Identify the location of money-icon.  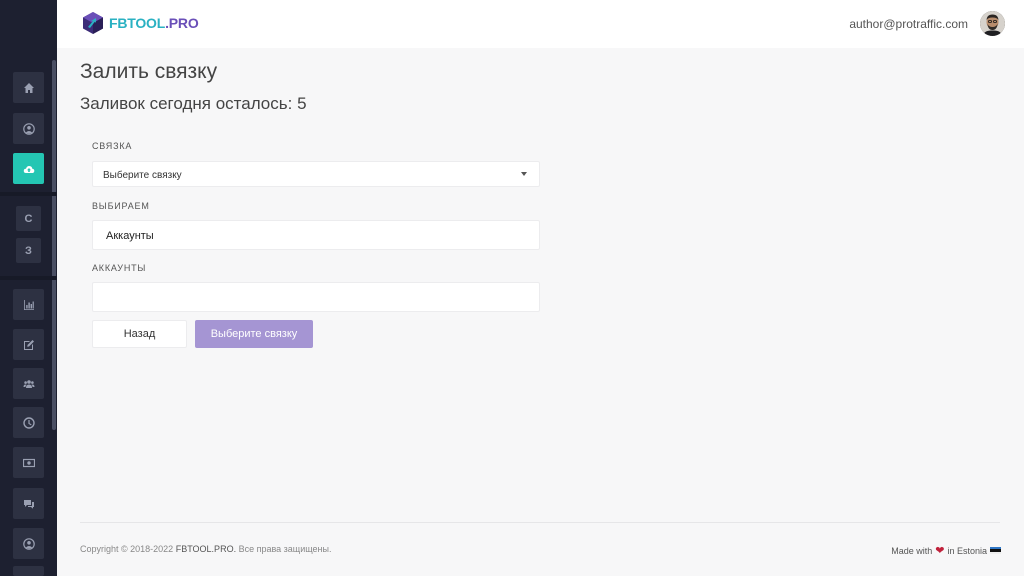
(28, 462).